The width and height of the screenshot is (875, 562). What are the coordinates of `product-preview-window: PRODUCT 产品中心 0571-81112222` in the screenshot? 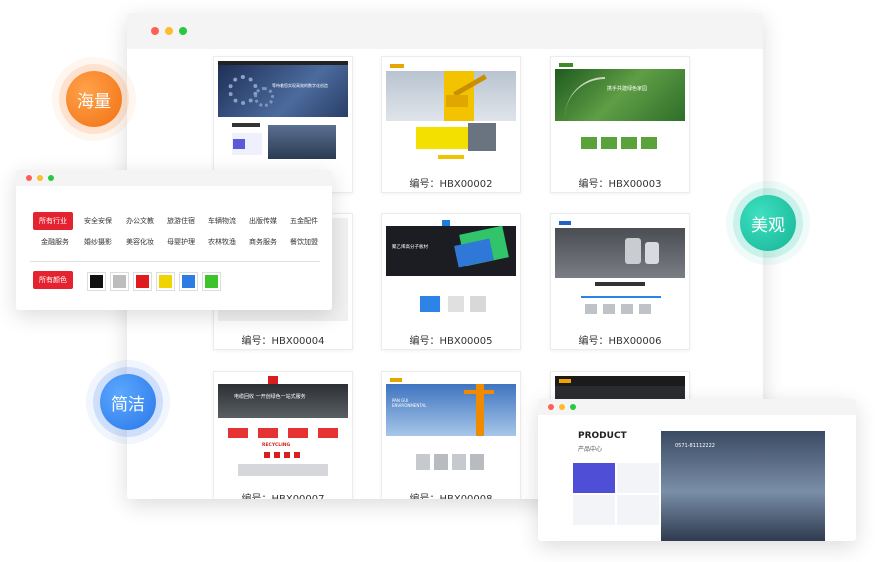 It's located at (697, 470).